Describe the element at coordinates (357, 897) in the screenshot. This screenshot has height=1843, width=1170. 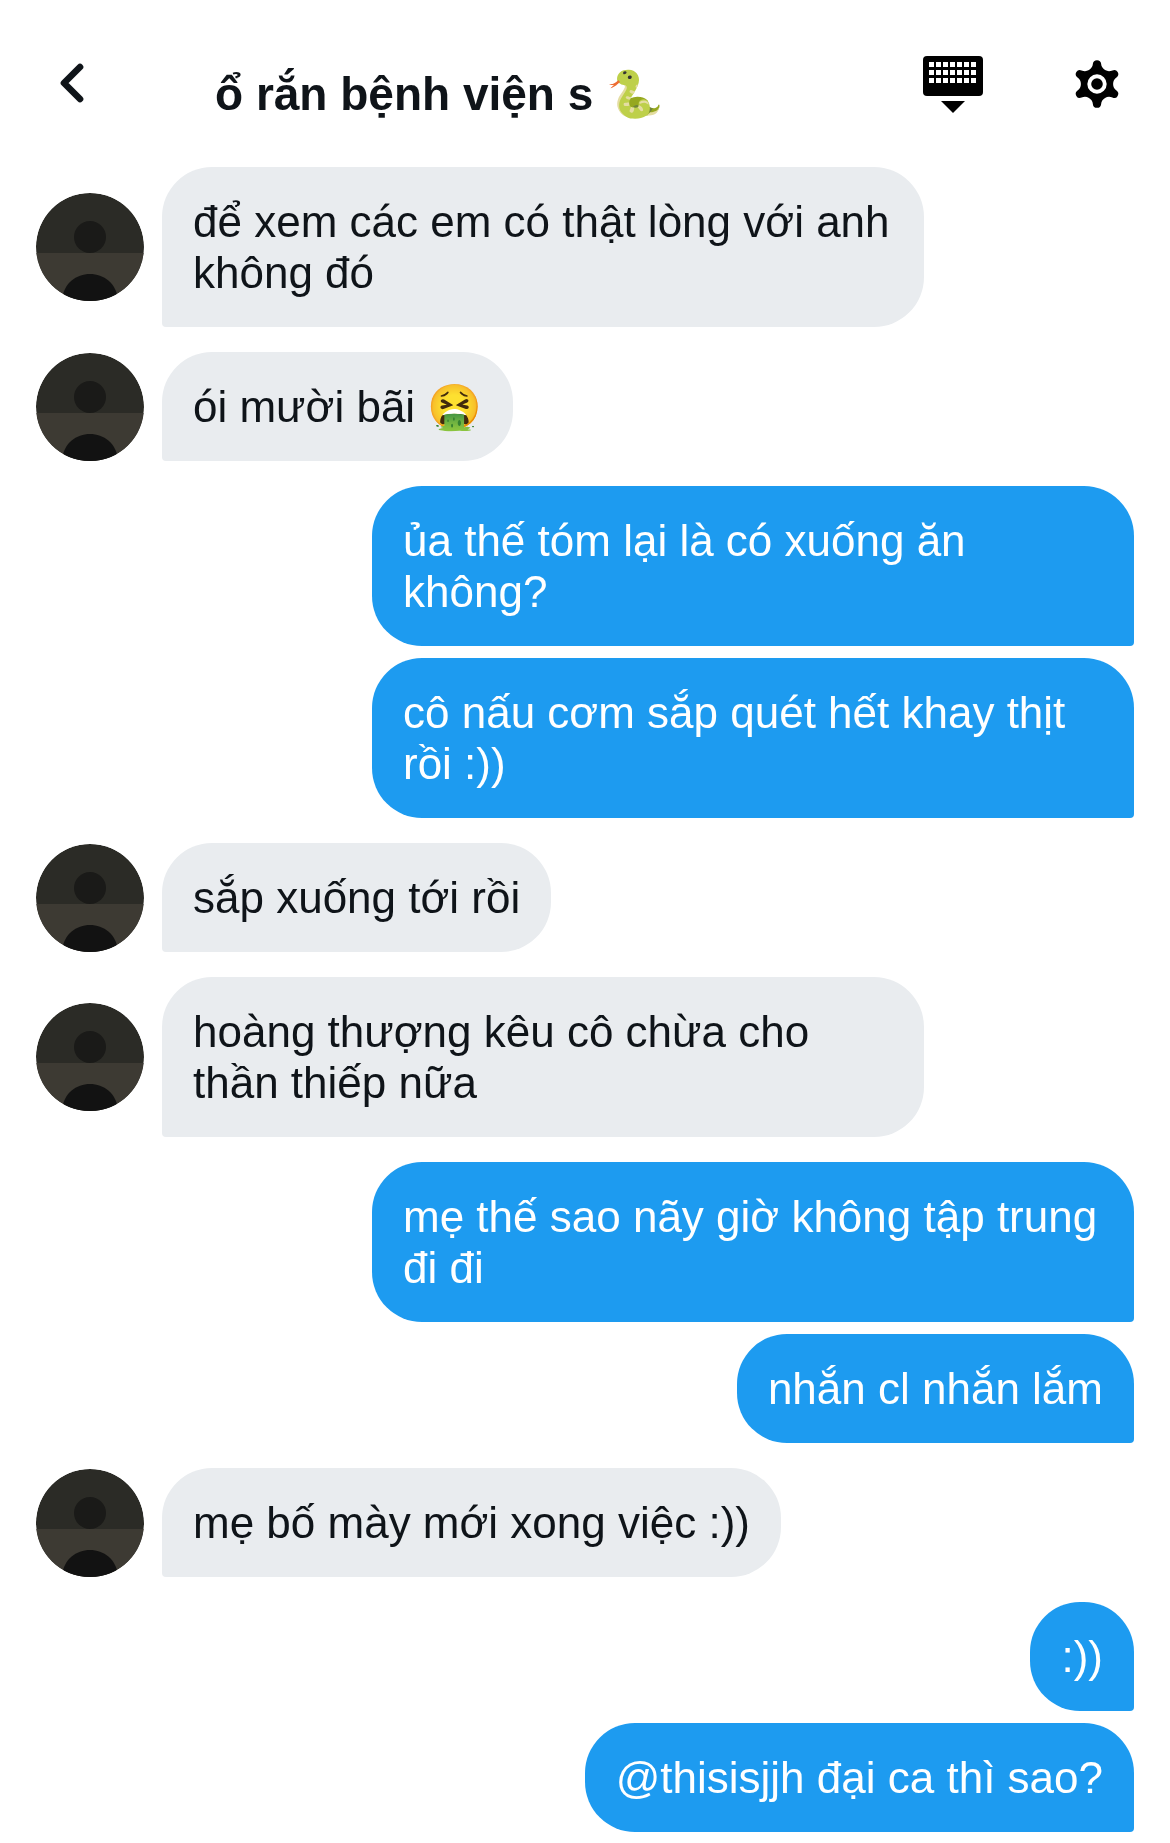
I see `message-bubble: sắp xuống tới rồi` at that location.